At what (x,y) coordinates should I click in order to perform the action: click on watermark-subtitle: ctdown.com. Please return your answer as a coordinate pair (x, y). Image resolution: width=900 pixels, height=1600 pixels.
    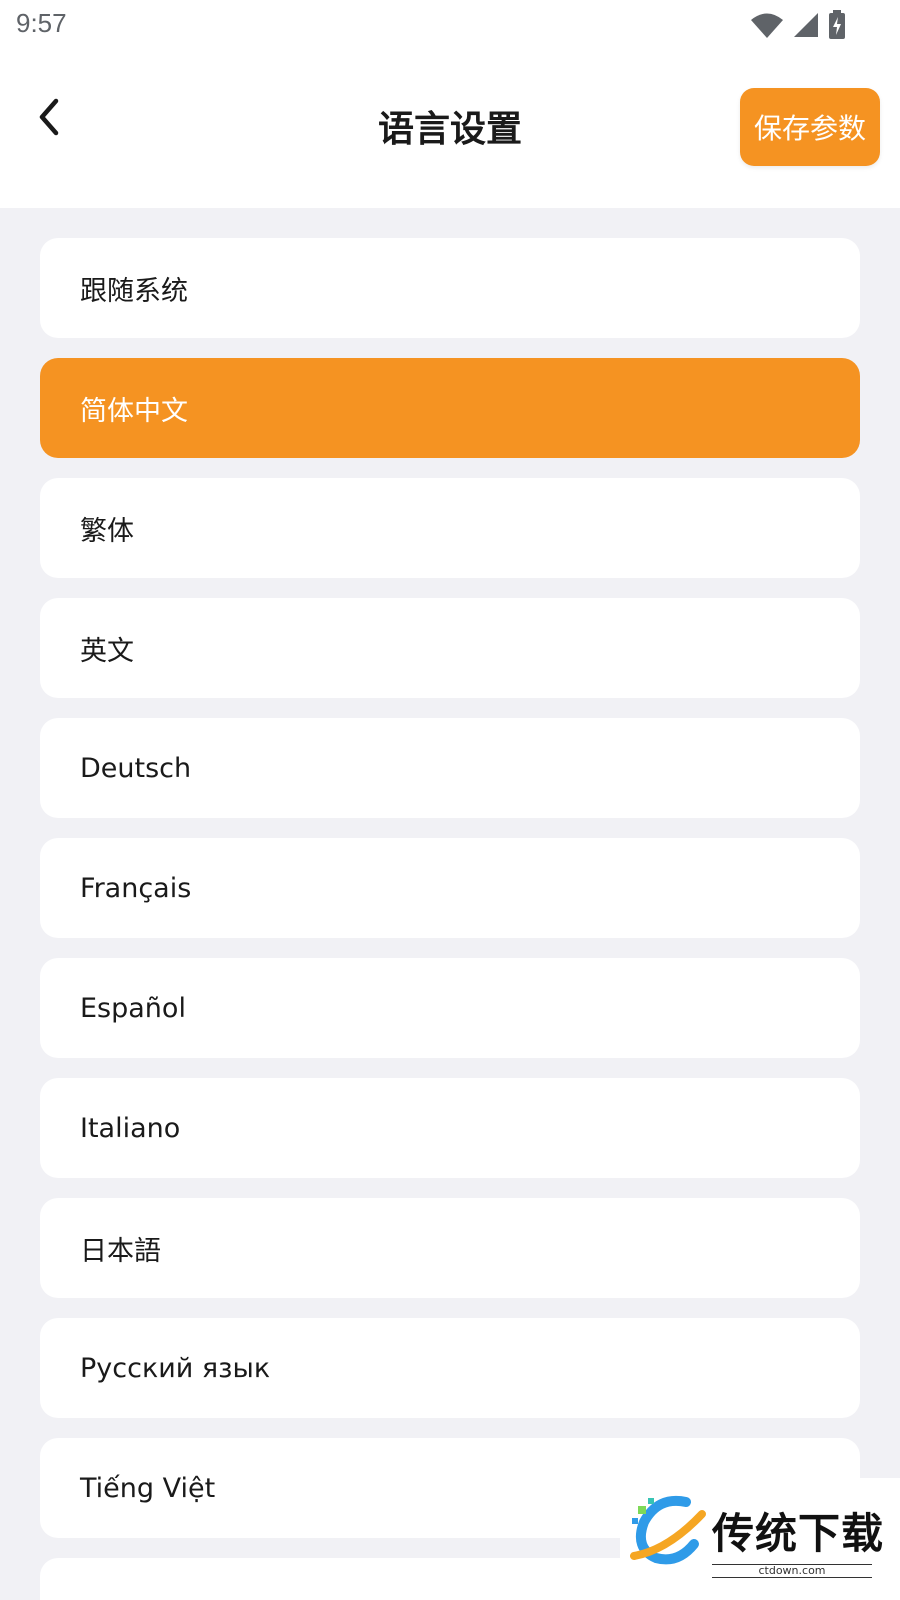
    Looking at the image, I should click on (792, 1571).